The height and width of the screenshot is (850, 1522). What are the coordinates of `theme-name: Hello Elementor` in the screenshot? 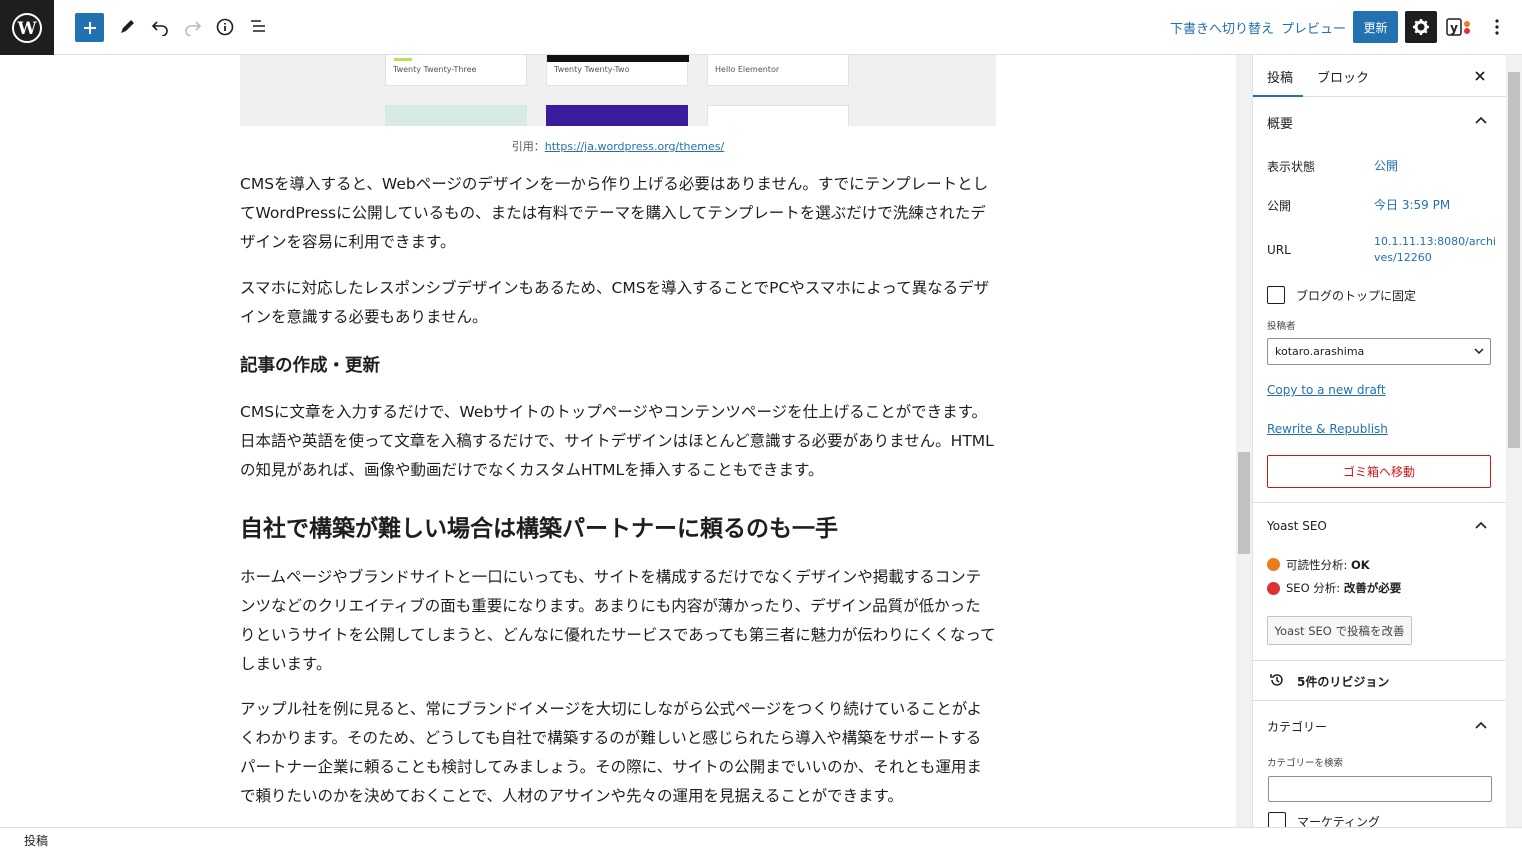 It's located at (747, 69).